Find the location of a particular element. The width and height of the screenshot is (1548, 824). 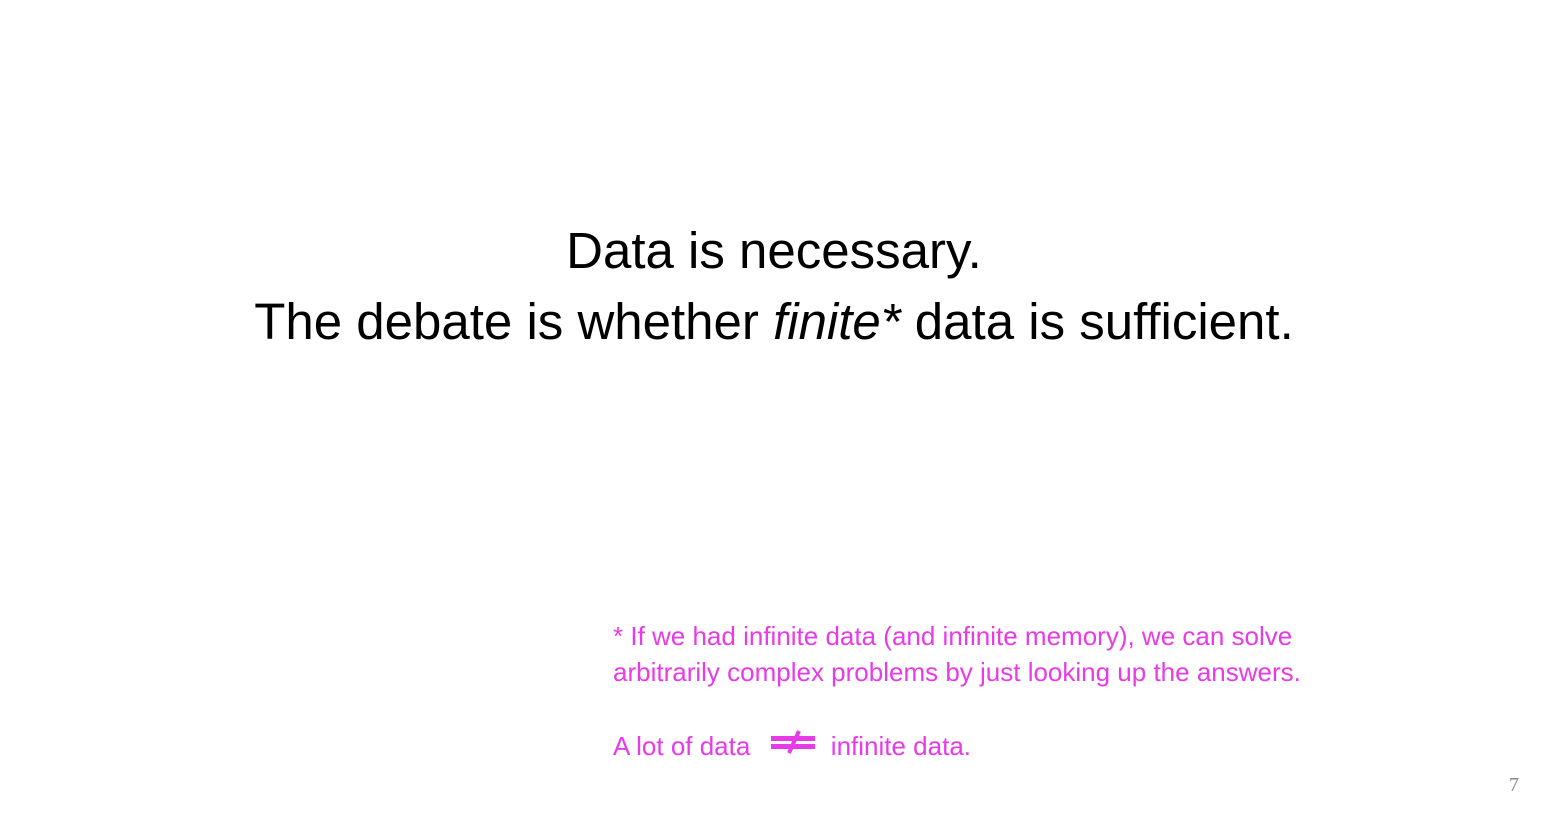

not-equal-icon is located at coordinates (792, 742).